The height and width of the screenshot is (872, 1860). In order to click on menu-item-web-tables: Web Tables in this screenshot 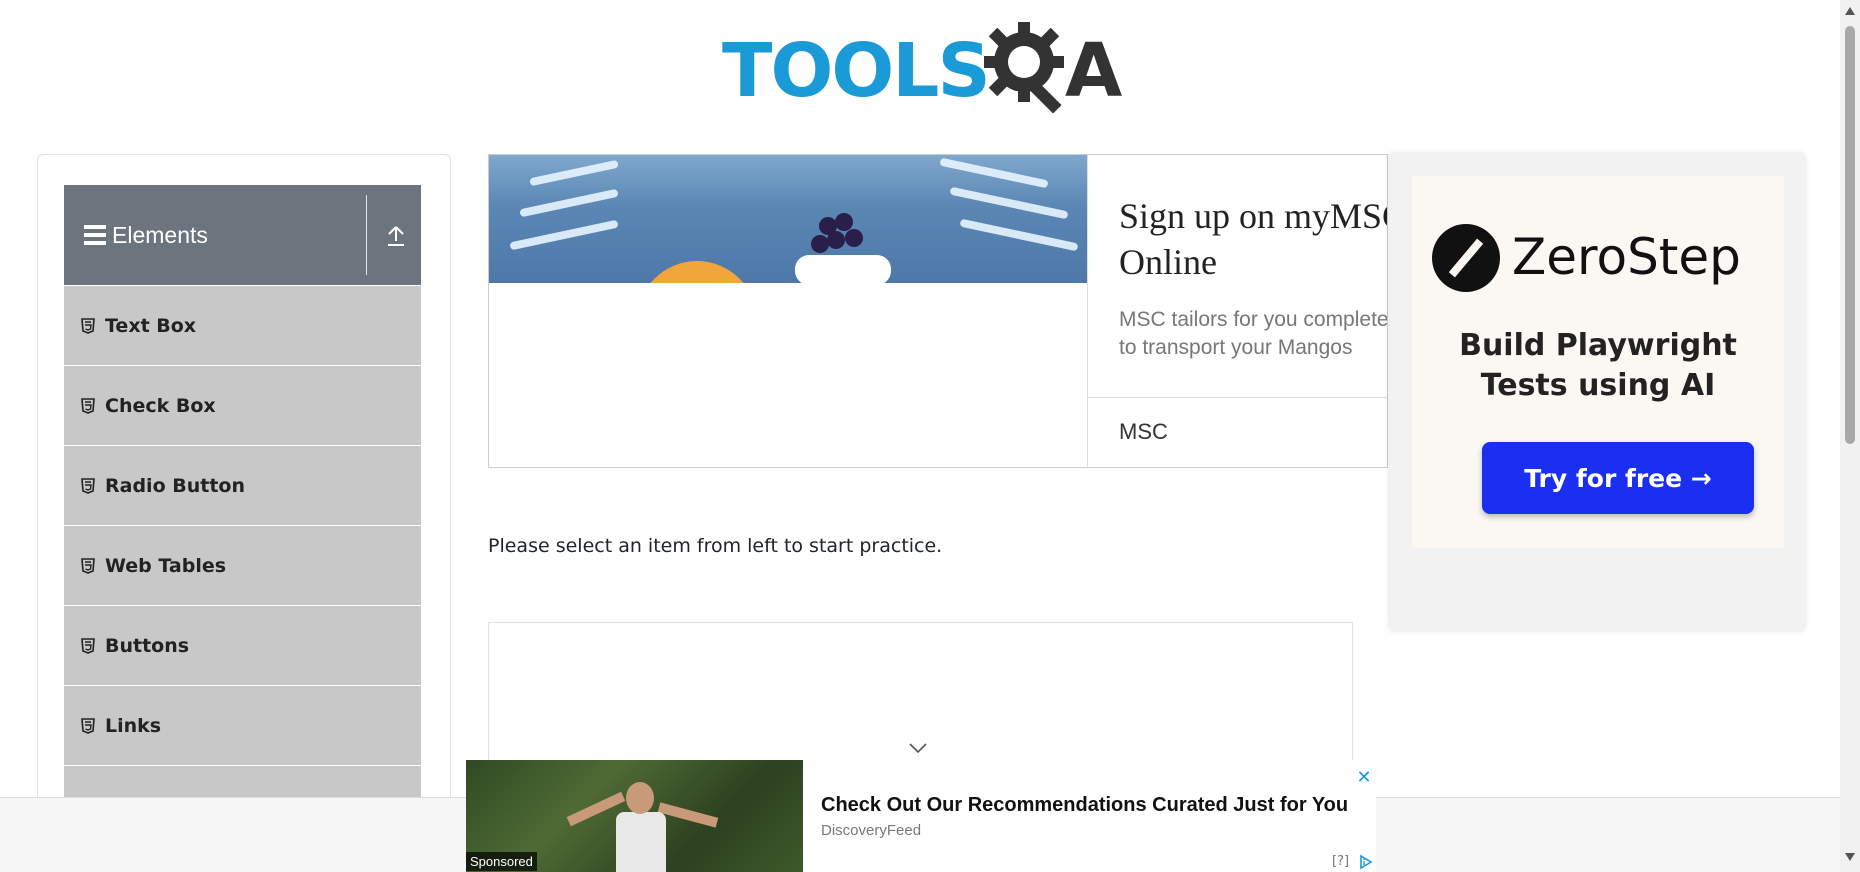, I will do `click(242, 566)`.